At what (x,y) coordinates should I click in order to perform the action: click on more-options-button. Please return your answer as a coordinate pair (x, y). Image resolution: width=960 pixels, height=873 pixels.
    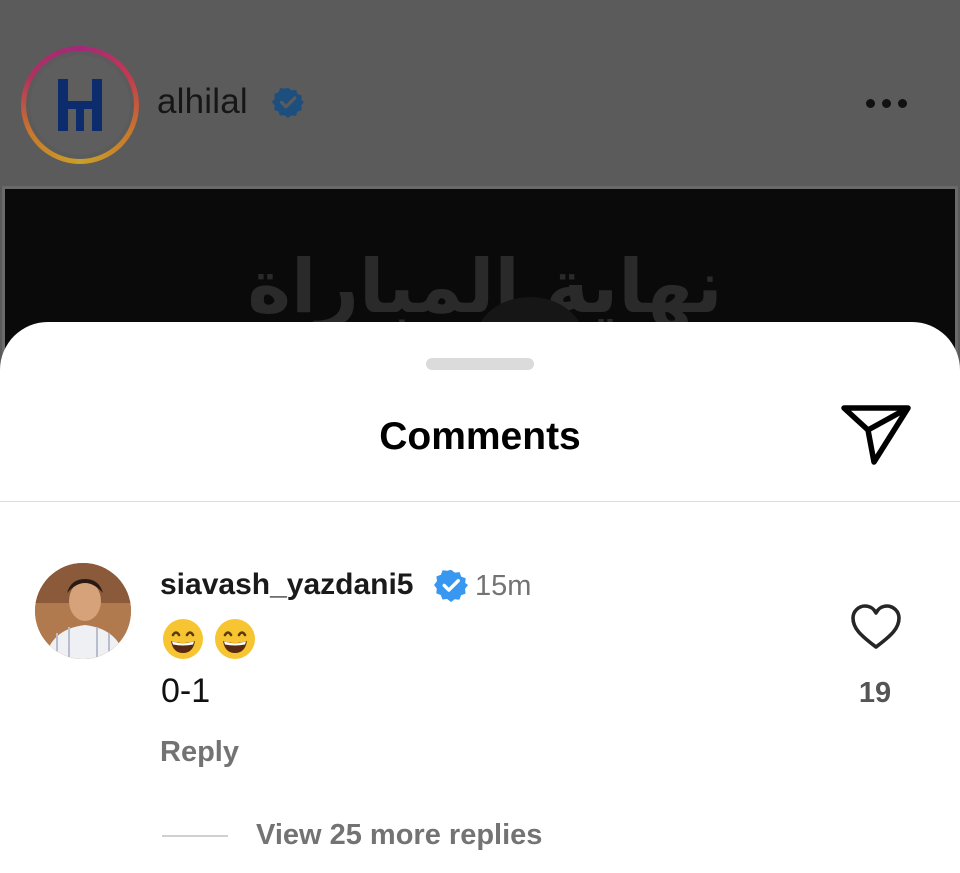
    Looking at the image, I should click on (893, 103).